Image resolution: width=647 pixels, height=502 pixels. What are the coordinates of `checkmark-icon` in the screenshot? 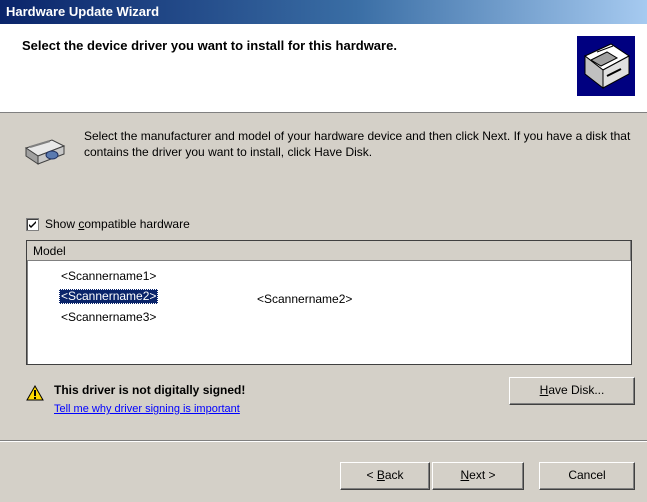 It's located at (32, 224).